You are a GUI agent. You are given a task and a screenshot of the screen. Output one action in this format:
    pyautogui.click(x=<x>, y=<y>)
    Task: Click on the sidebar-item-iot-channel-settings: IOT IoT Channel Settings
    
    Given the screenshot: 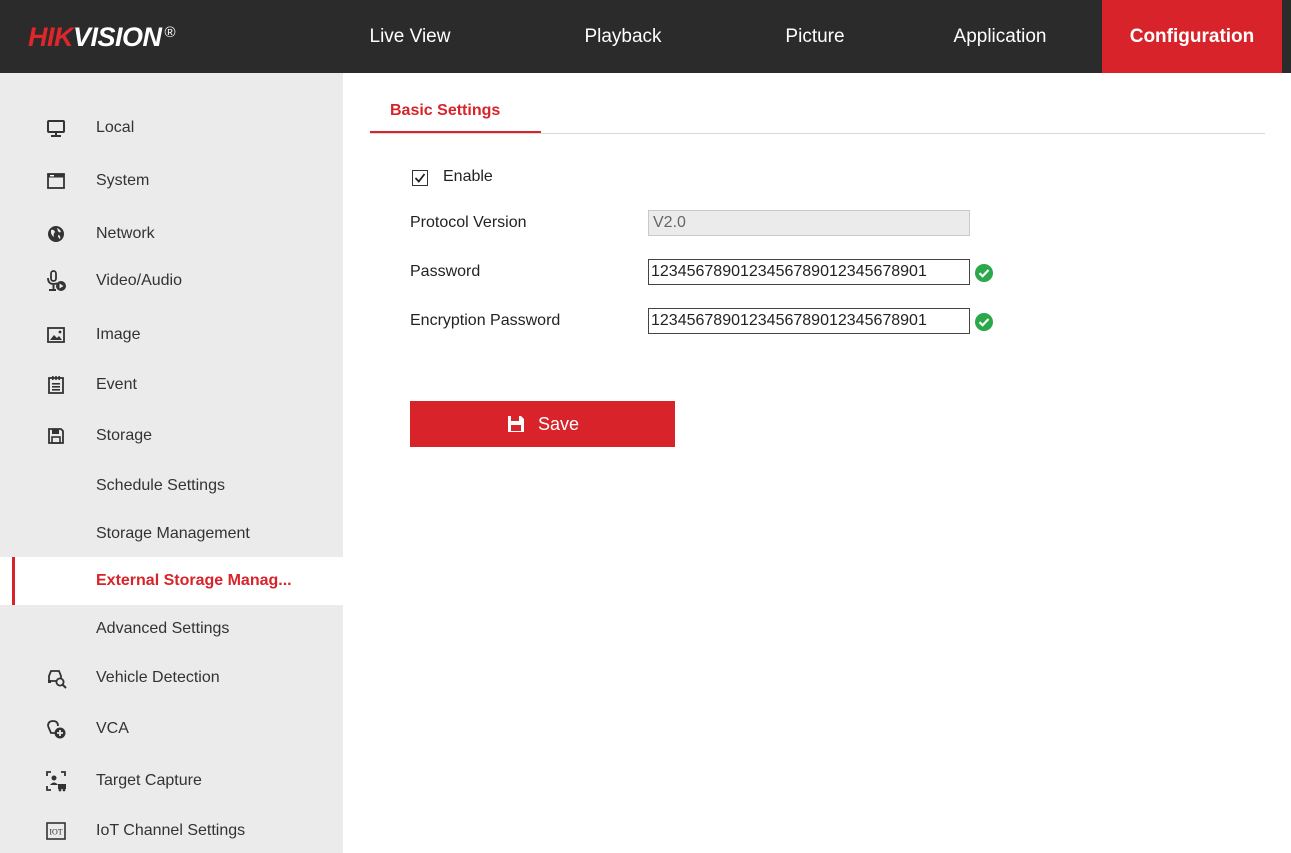 What is the action you would take?
    pyautogui.click(x=171, y=830)
    